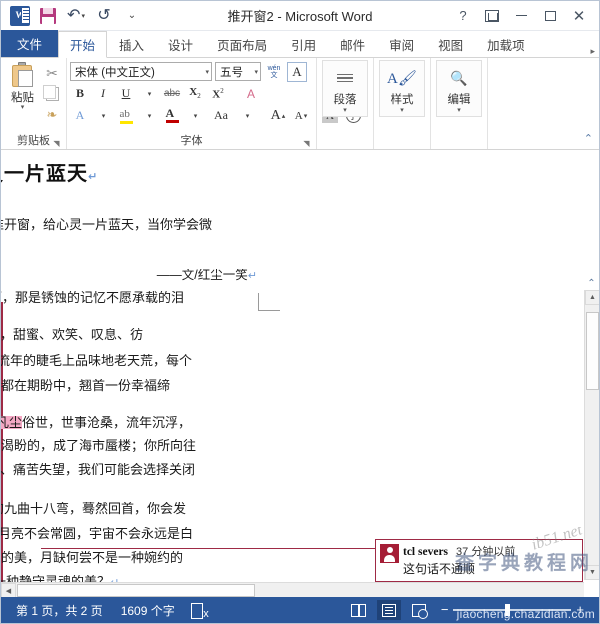 Image resolution: width=600 pixels, height=624 pixels. I want to click on grow-font-icon: A ▴, so click(278, 116).